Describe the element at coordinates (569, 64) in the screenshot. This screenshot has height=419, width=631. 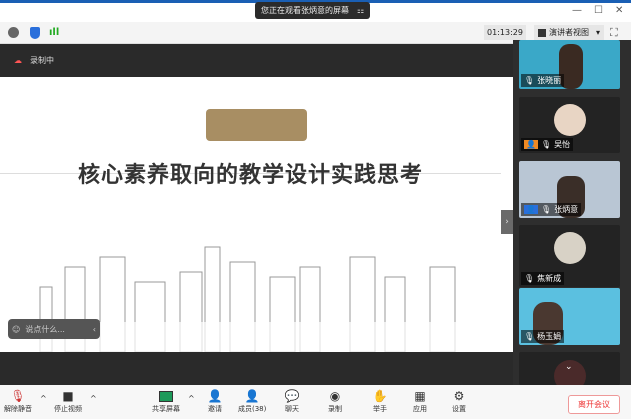
I see `participant-tile: 🎙 张晓丽` at that location.